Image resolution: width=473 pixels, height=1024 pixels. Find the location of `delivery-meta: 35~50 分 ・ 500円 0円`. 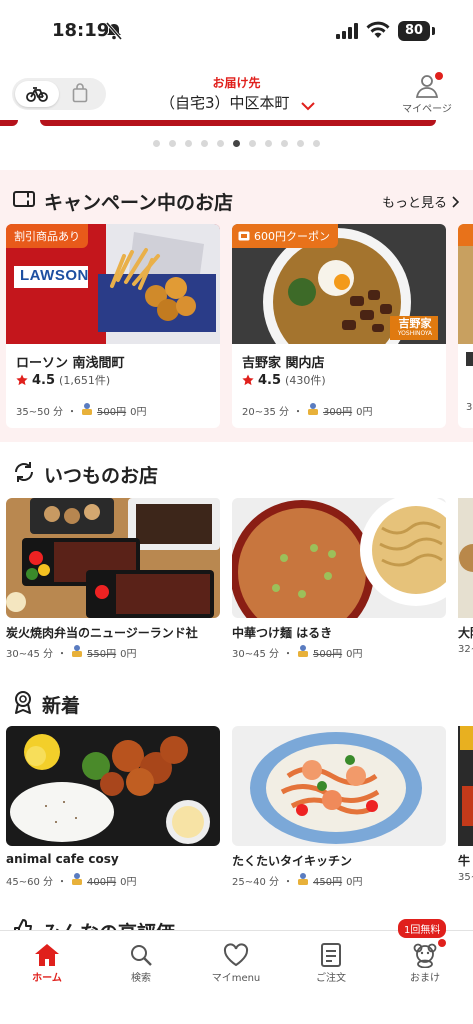

delivery-meta: 35~50 分 ・ 500円 0円 is located at coordinates (81, 410).